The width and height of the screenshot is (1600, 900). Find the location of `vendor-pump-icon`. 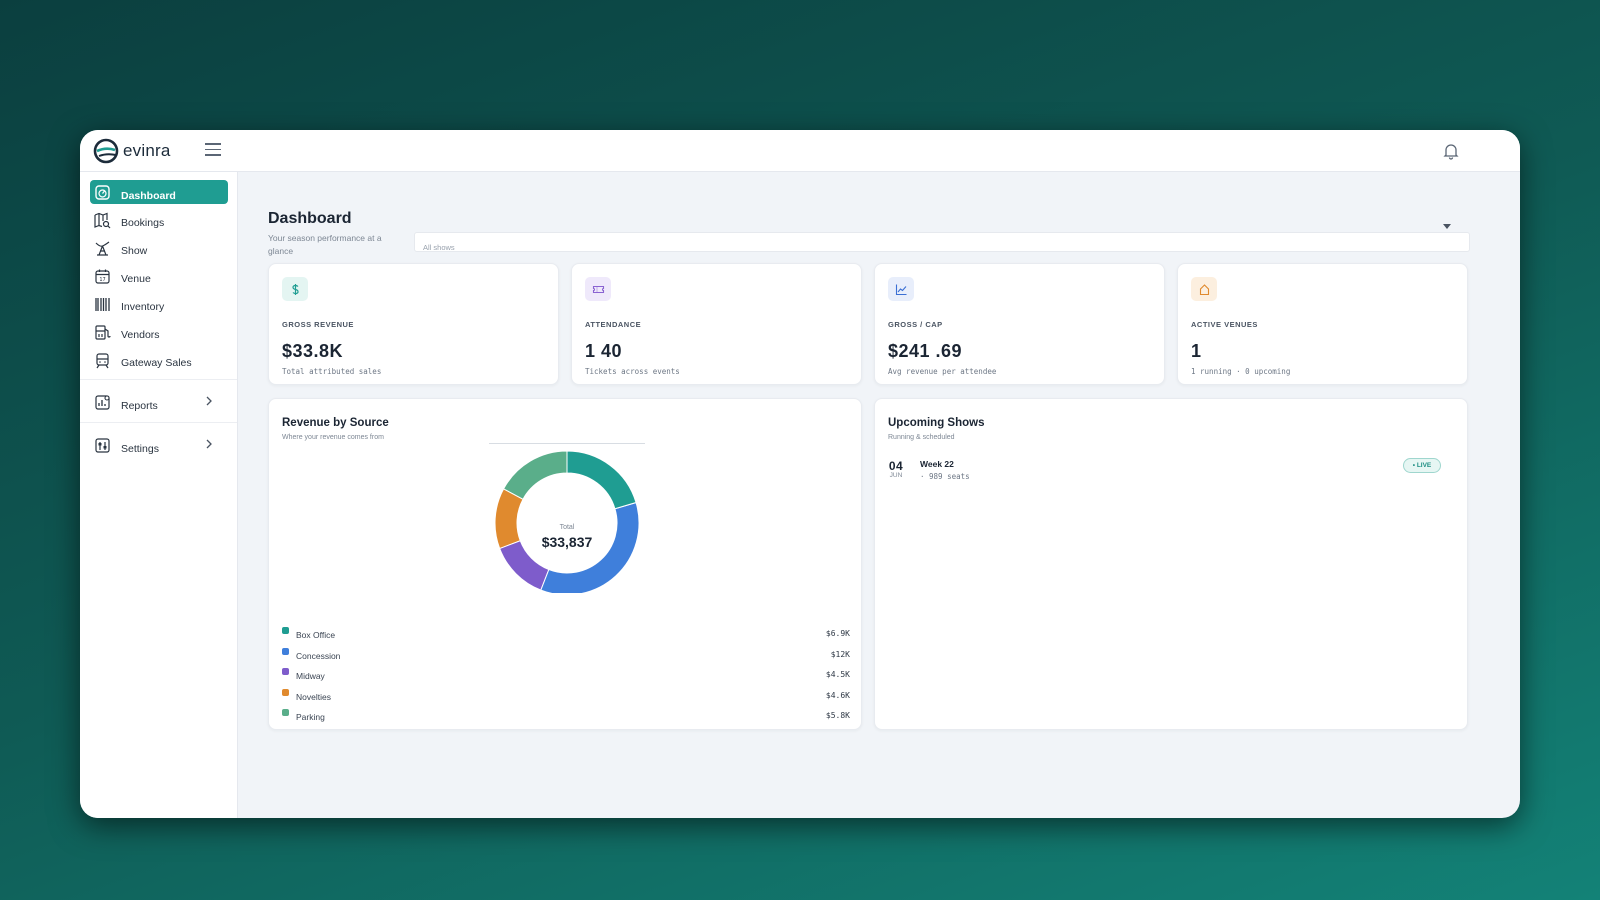

vendor-pump-icon is located at coordinates (103, 332).